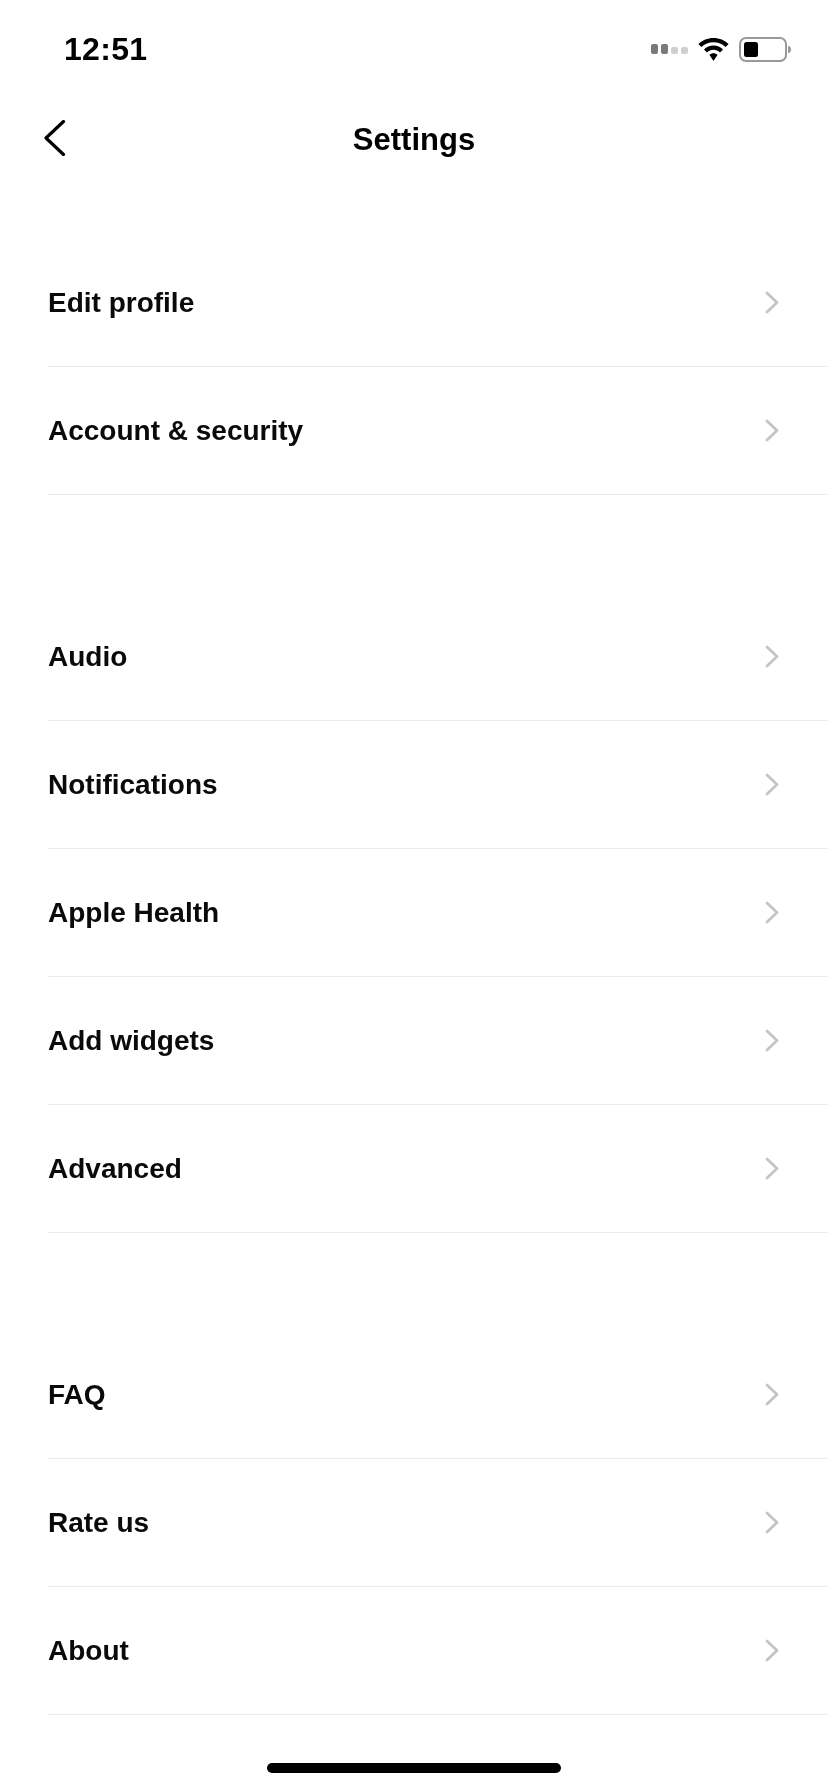 Image resolution: width=828 pixels, height=1792 pixels. I want to click on settings-item: FAQ, so click(438, 1395).